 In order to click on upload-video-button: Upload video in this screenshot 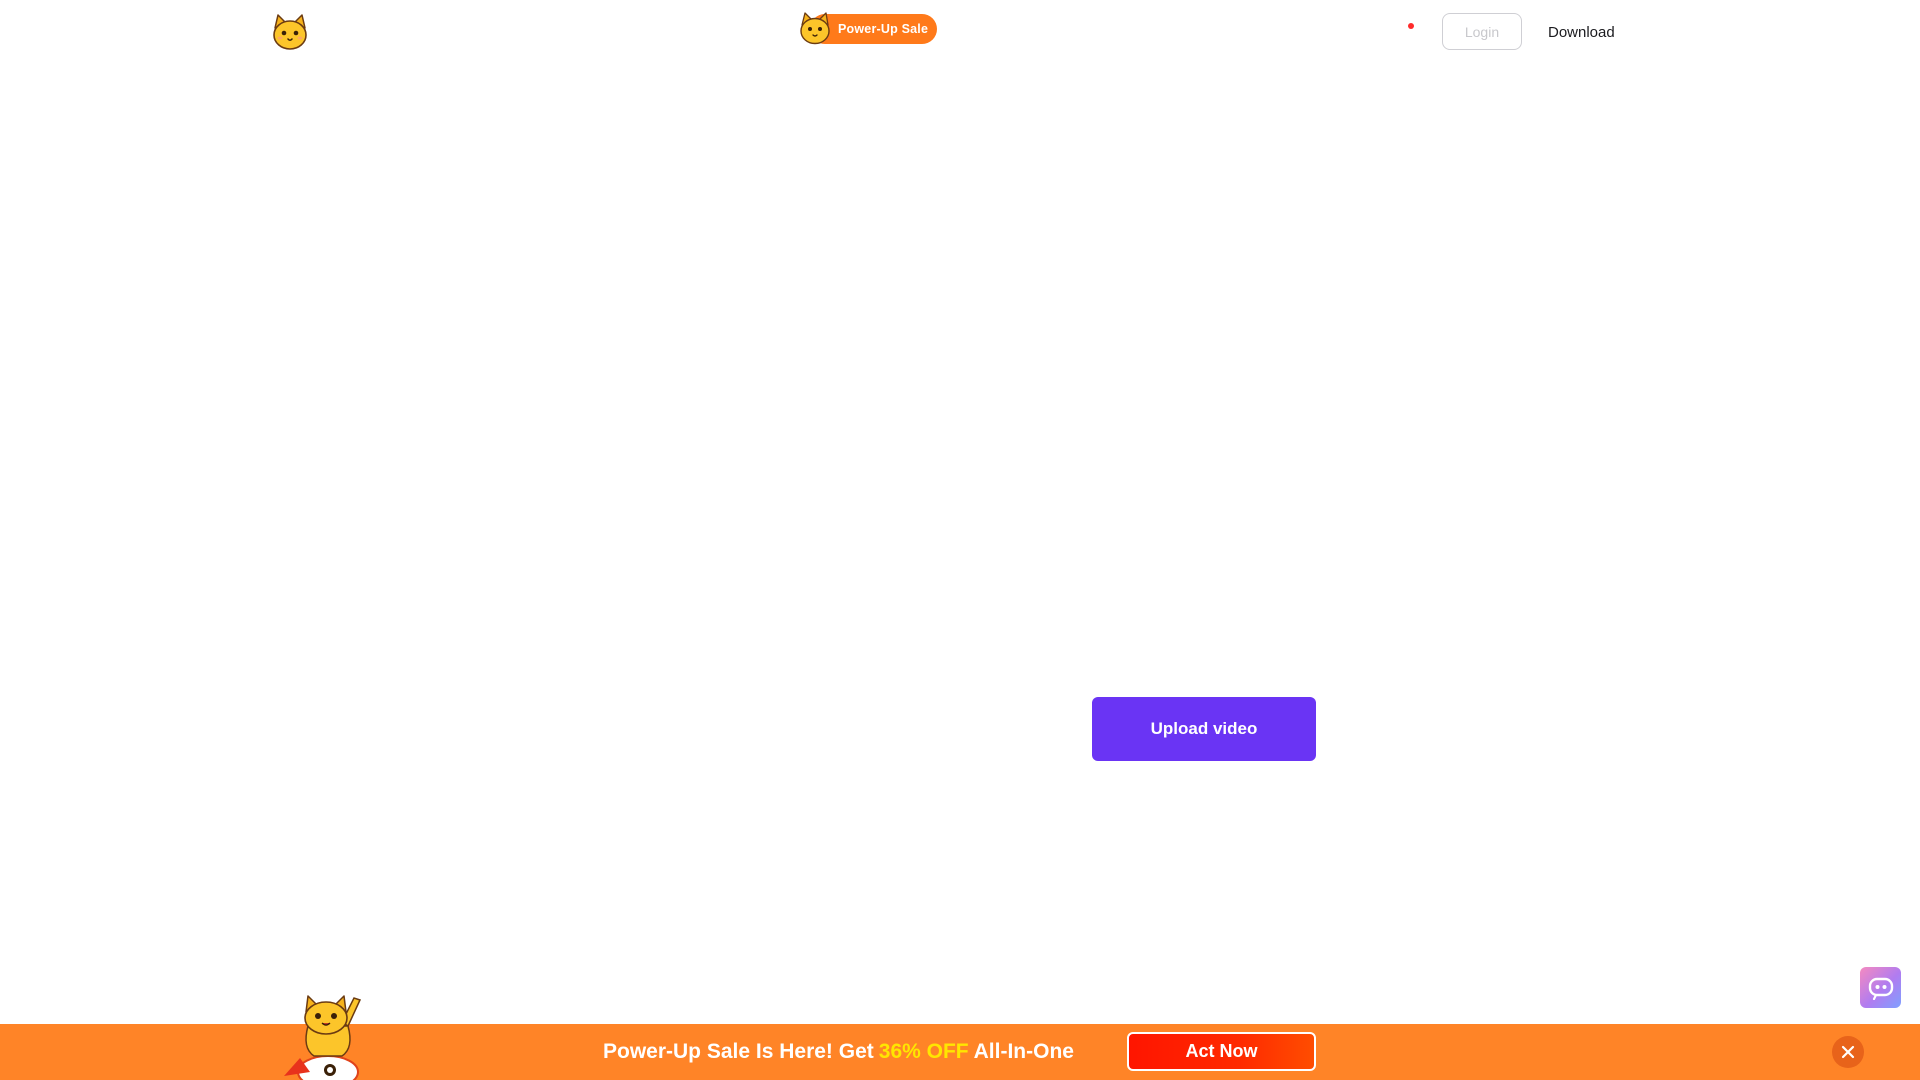, I will do `click(1204, 729)`.